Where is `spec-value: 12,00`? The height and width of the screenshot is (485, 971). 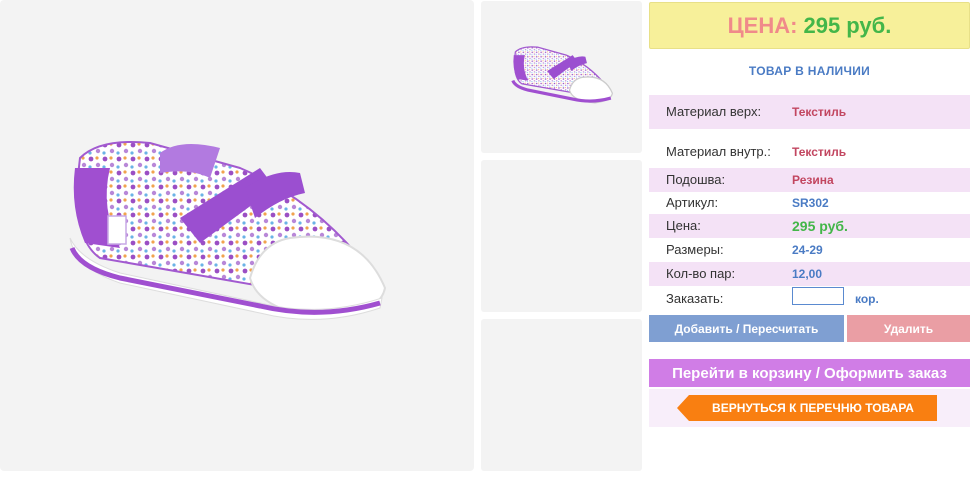 spec-value: 12,00 is located at coordinates (807, 274).